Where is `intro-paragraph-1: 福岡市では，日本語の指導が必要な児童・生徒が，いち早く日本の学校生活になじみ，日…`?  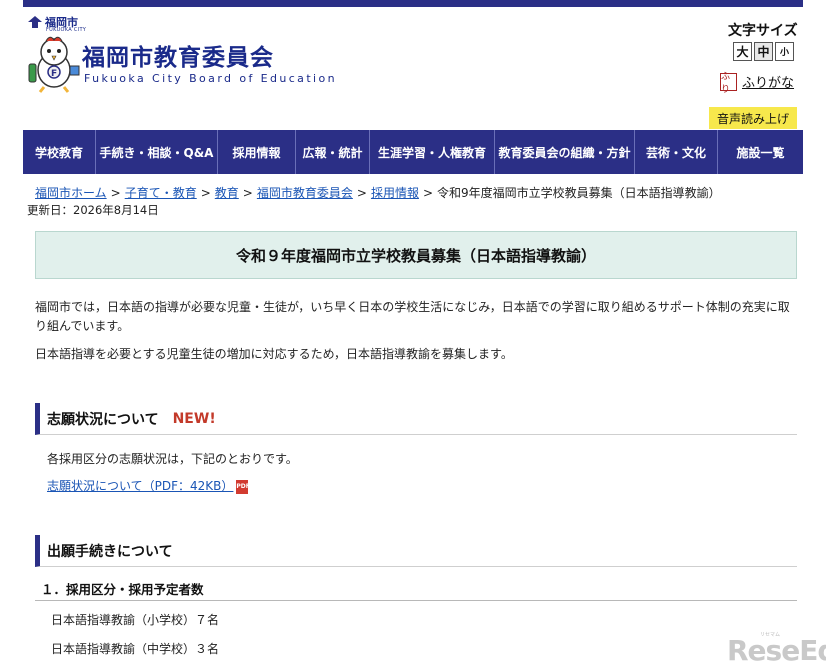
intro-paragraph-1: 福岡市では，日本語の指導が必要な児童・生徒が，いち早く日本の学校生活になじみ，日… is located at coordinates (412, 316).